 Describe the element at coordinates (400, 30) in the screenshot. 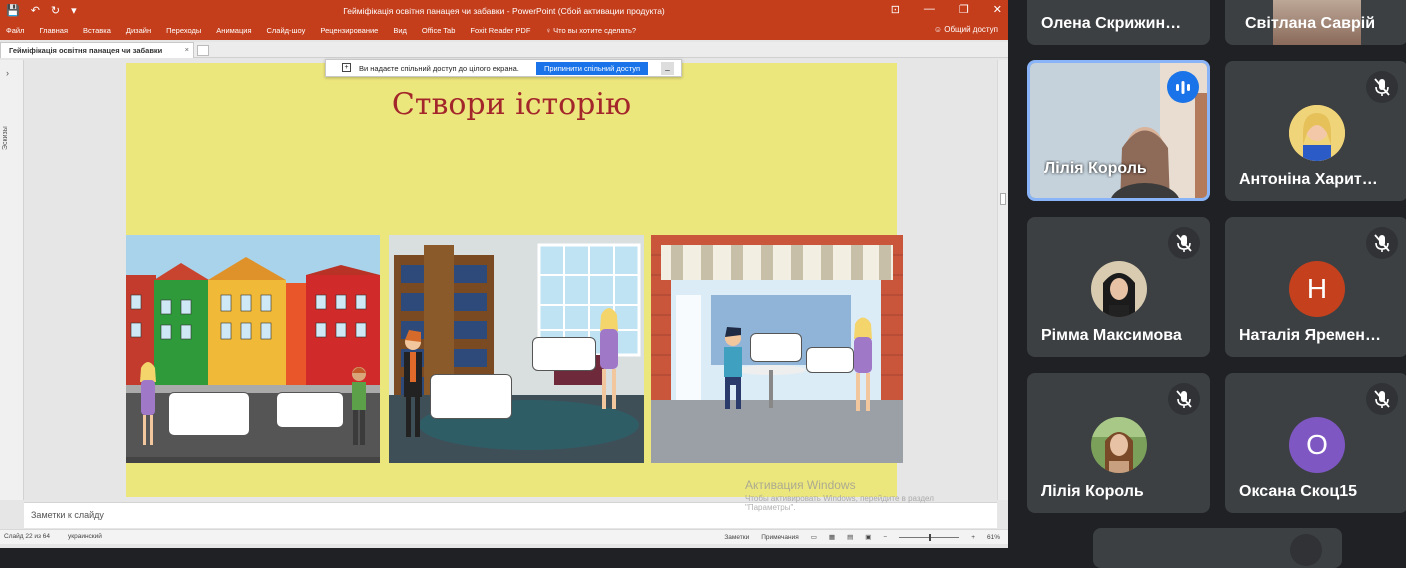

I see `tab-view: Вид` at that location.